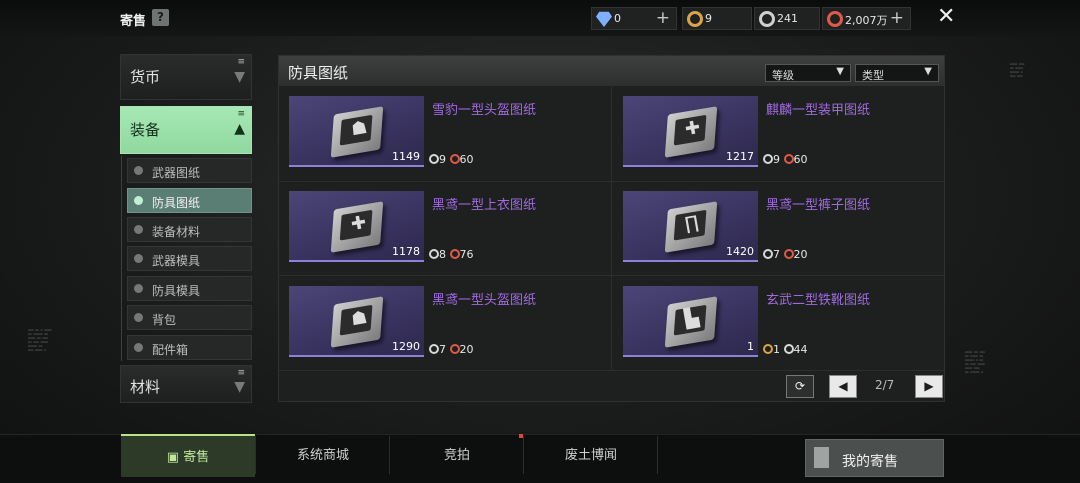 The image size is (1080, 483). Describe the element at coordinates (821, 457) in the screenshot. I see `document-icon` at that location.